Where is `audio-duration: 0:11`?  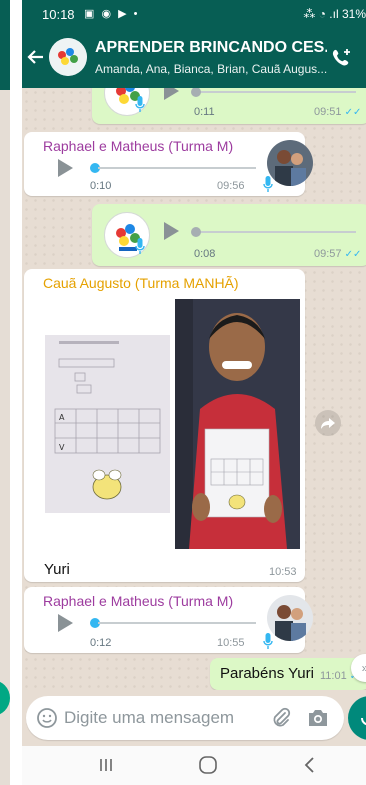 audio-duration: 0:11 is located at coordinates (204, 112).